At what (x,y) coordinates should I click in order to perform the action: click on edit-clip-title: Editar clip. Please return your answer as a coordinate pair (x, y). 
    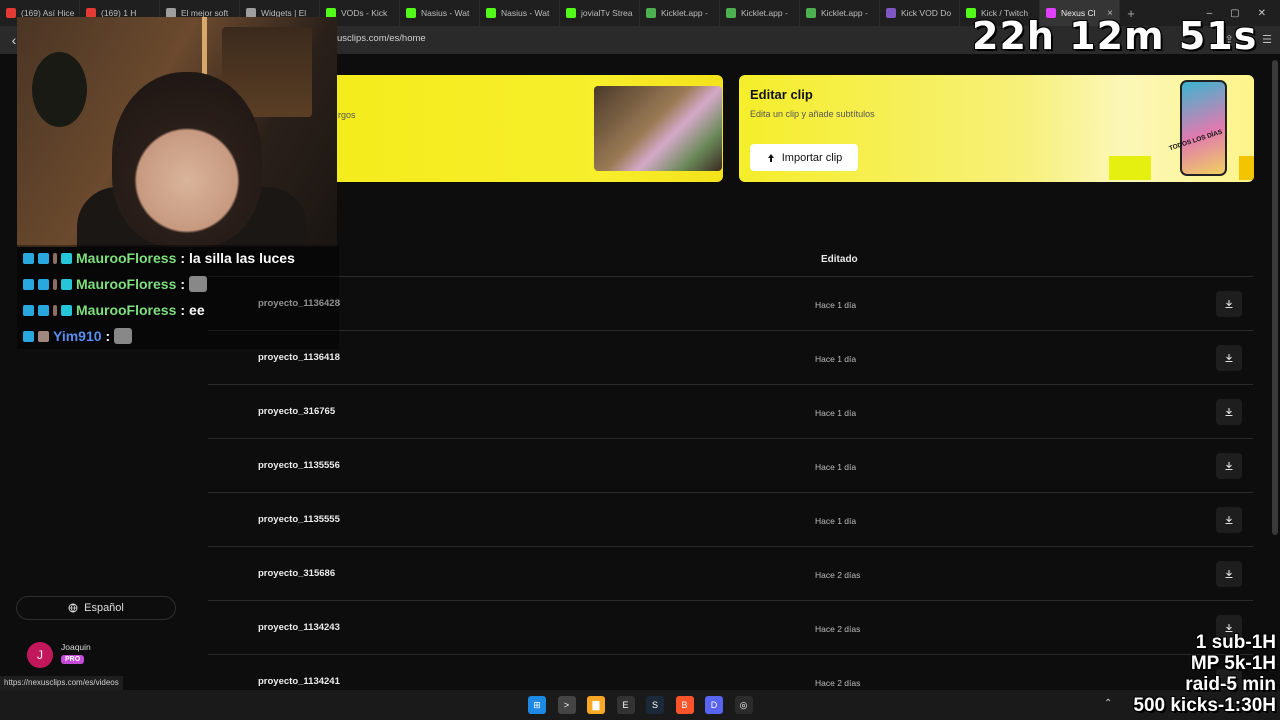
    Looking at the image, I should click on (781, 94).